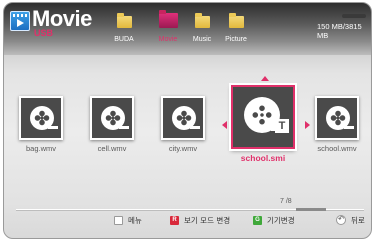 The image size is (375, 241). I want to click on hint-back: ↶ 뒤로, so click(350, 220).